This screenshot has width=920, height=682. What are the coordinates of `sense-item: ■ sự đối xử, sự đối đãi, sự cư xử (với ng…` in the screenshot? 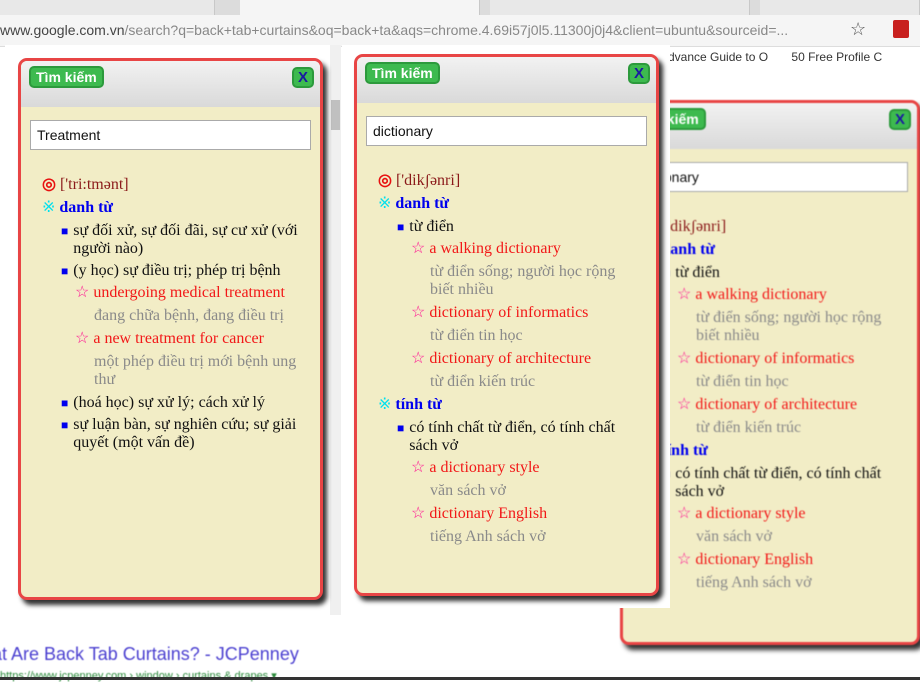 It's located at (171, 240).